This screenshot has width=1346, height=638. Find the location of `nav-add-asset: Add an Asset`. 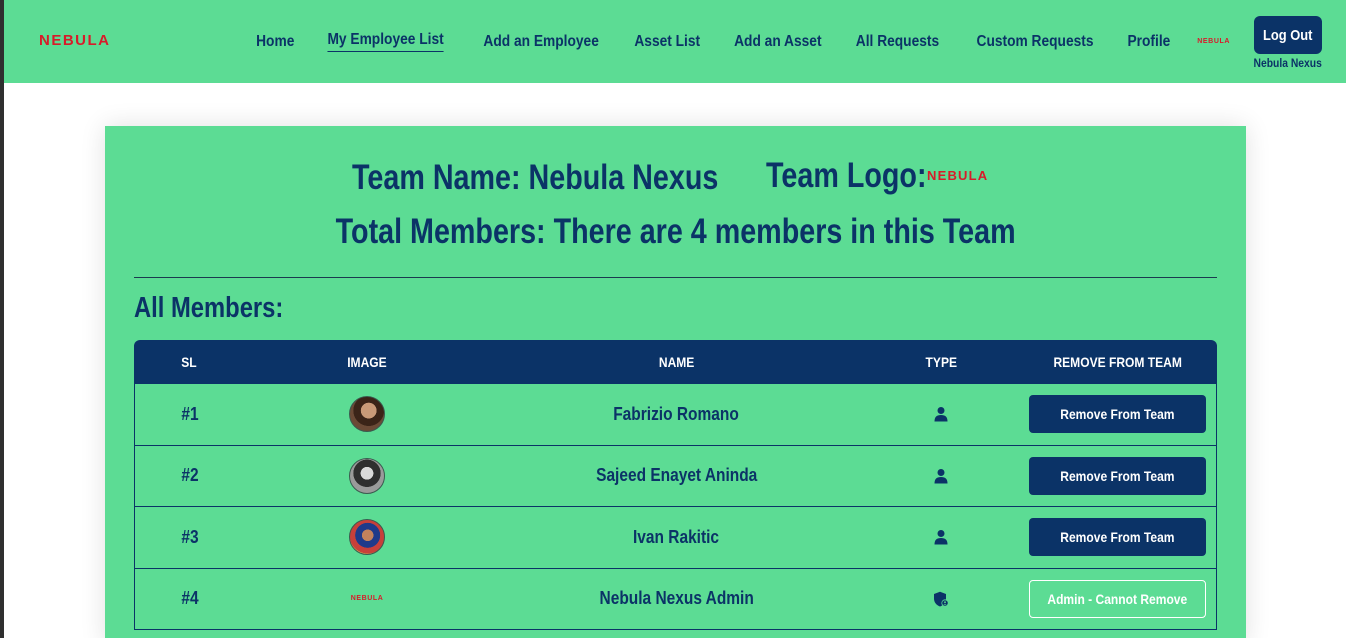

nav-add-asset: Add an Asset is located at coordinates (777, 42).